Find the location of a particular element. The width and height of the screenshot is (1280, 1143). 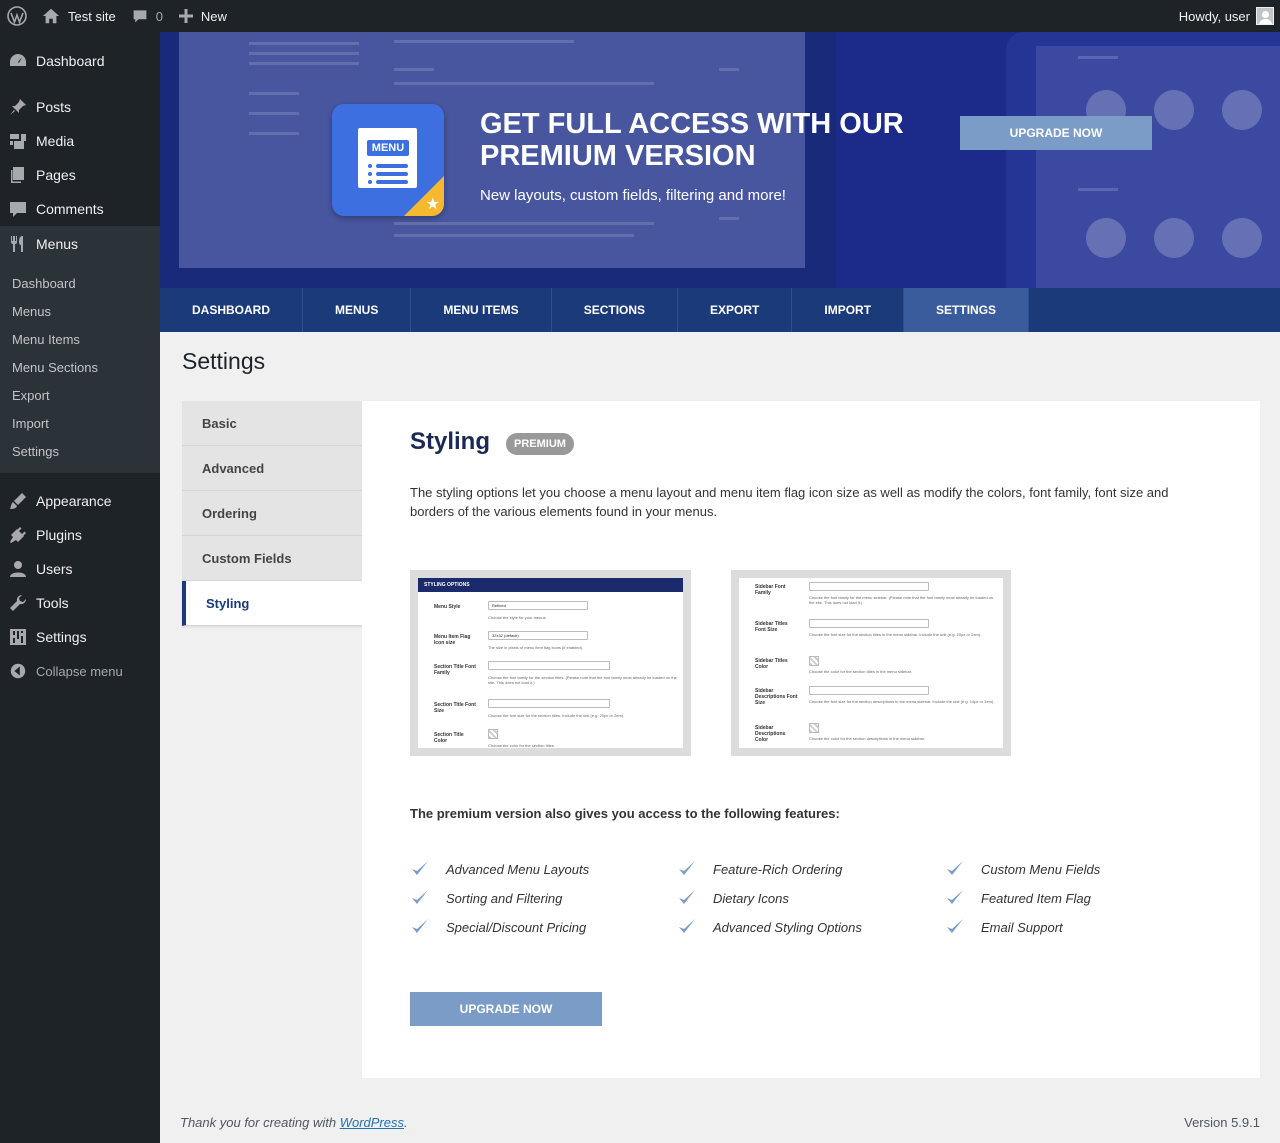

howdy-text: Howdy, user is located at coordinates (1214, 16).